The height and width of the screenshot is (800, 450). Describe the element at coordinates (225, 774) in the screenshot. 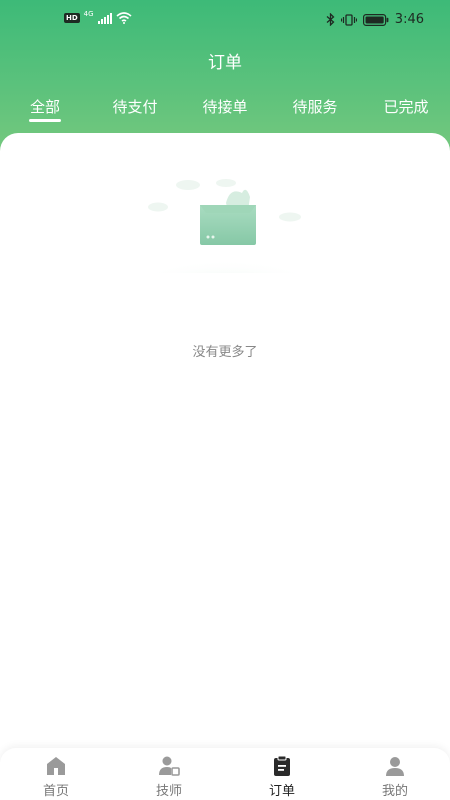

I see `bottom-nav: 首页 技师 订单 我的` at that location.